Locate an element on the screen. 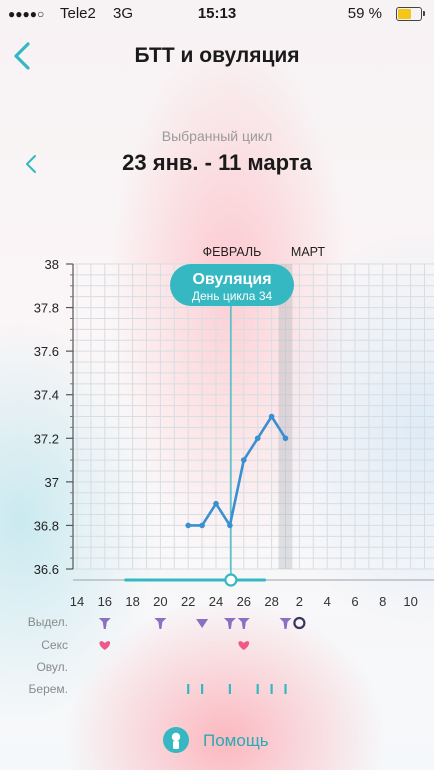  x-tick-label: 16 is located at coordinates (105, 601).